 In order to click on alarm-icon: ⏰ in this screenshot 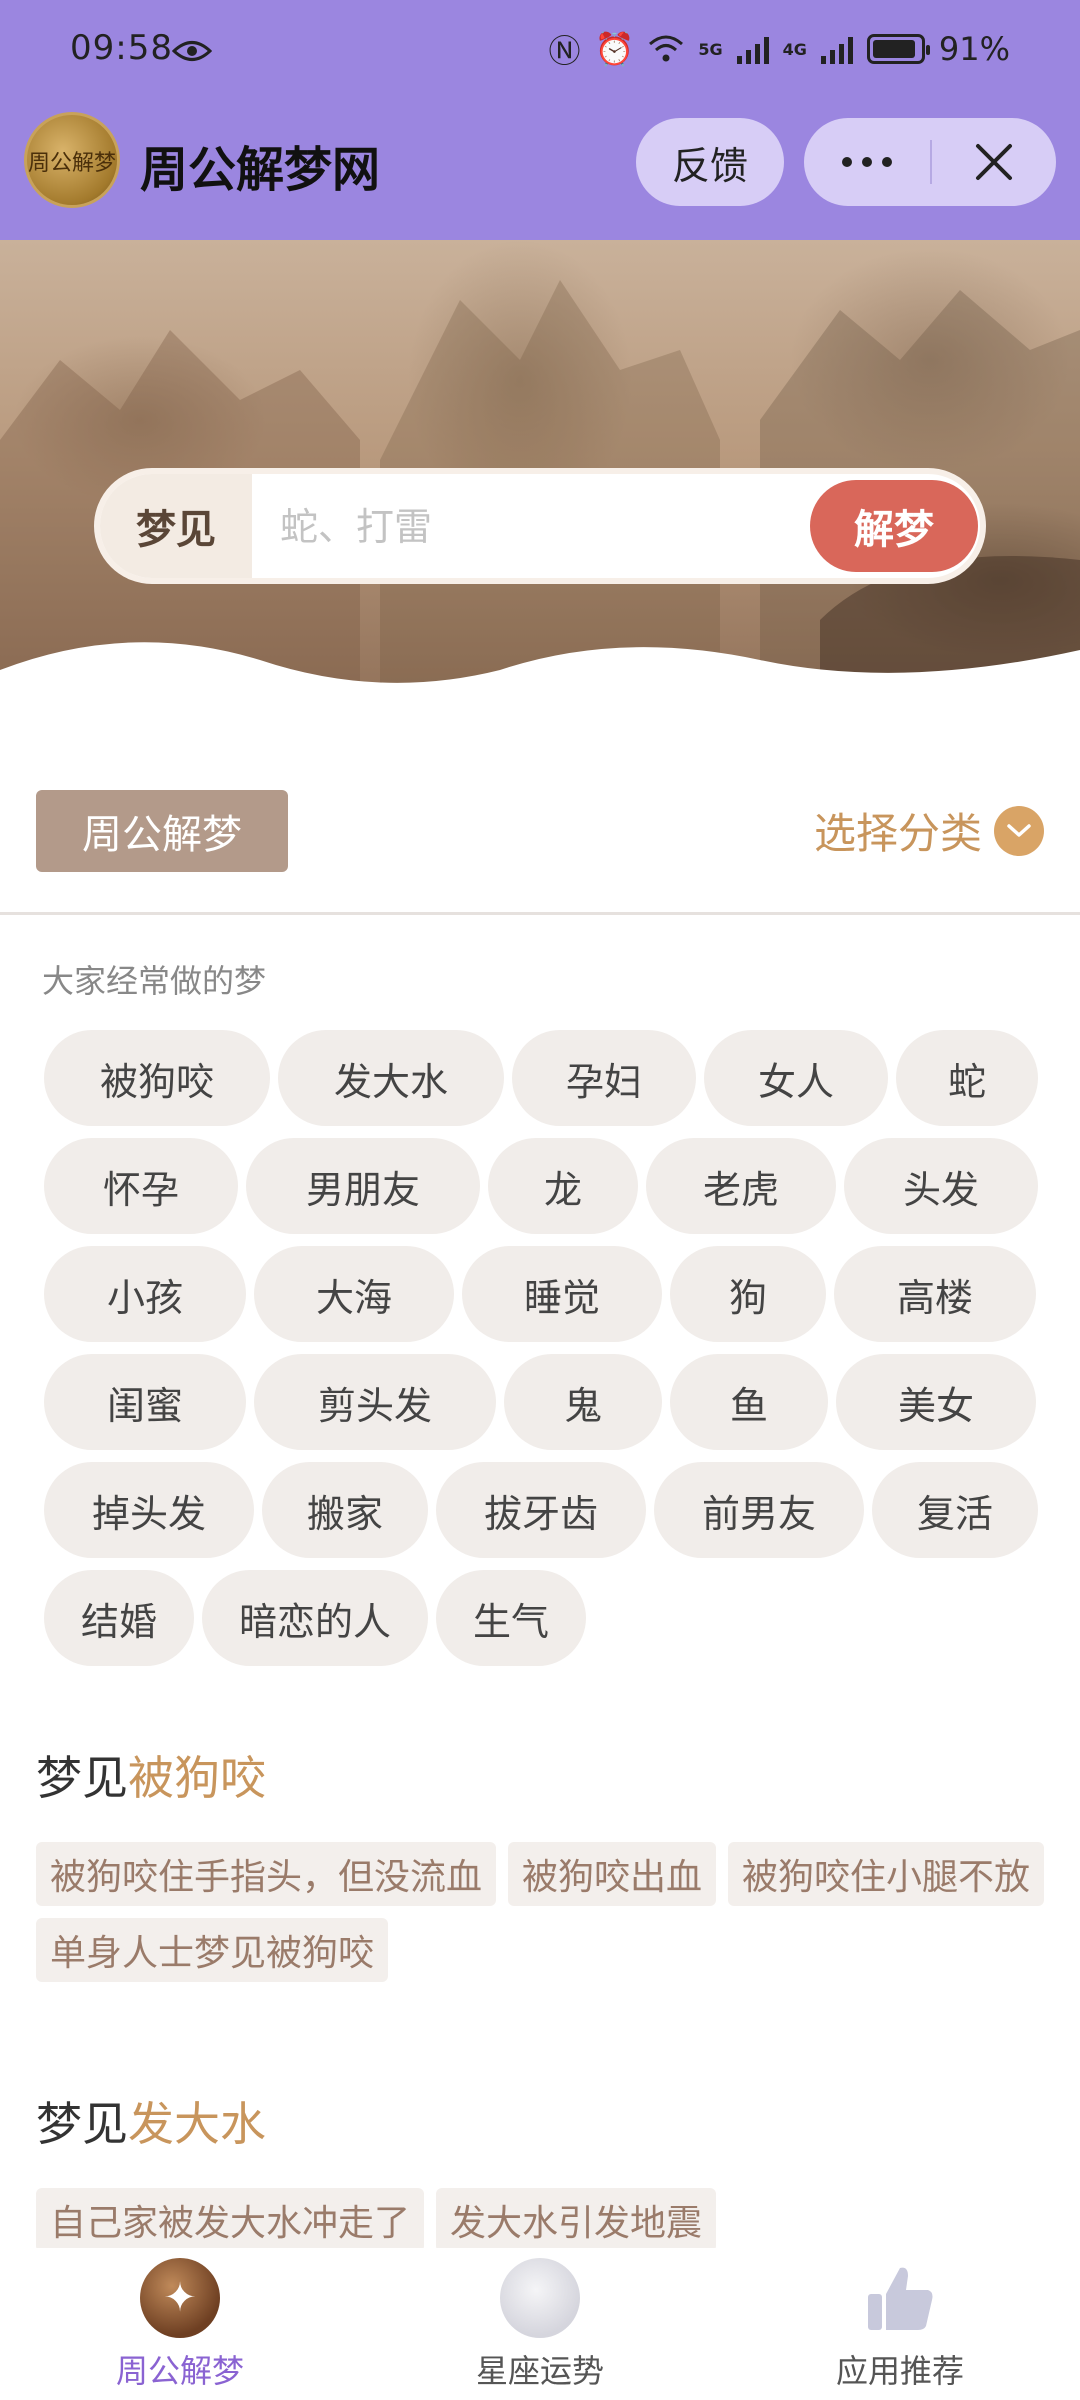, I will do `click(614, 49)`.